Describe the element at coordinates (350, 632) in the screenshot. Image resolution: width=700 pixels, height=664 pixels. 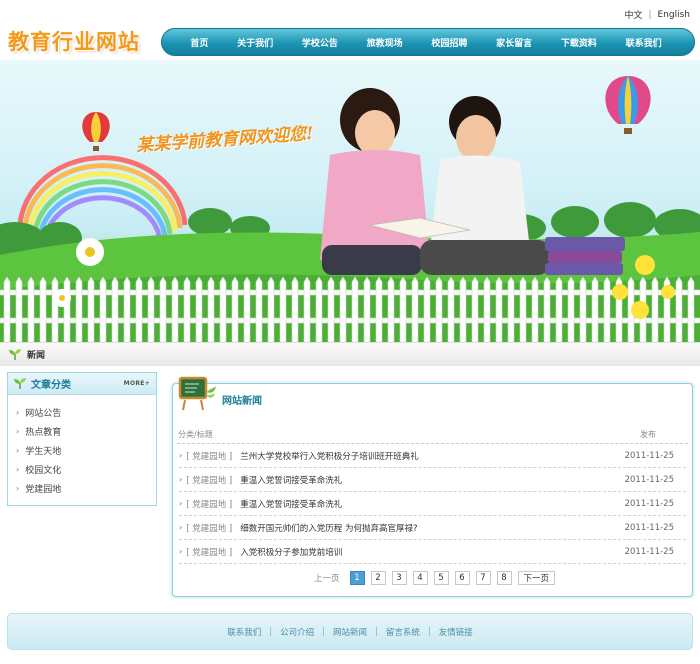
I see `footer-link-news: 网站新闻` at that location.